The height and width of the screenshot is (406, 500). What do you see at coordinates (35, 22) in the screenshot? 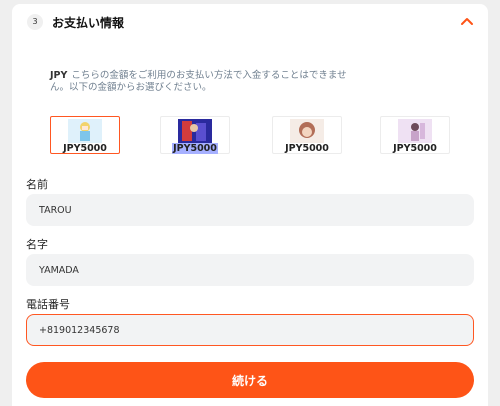
I see `step-number-badge: 3` at bounding box center [35, 22].